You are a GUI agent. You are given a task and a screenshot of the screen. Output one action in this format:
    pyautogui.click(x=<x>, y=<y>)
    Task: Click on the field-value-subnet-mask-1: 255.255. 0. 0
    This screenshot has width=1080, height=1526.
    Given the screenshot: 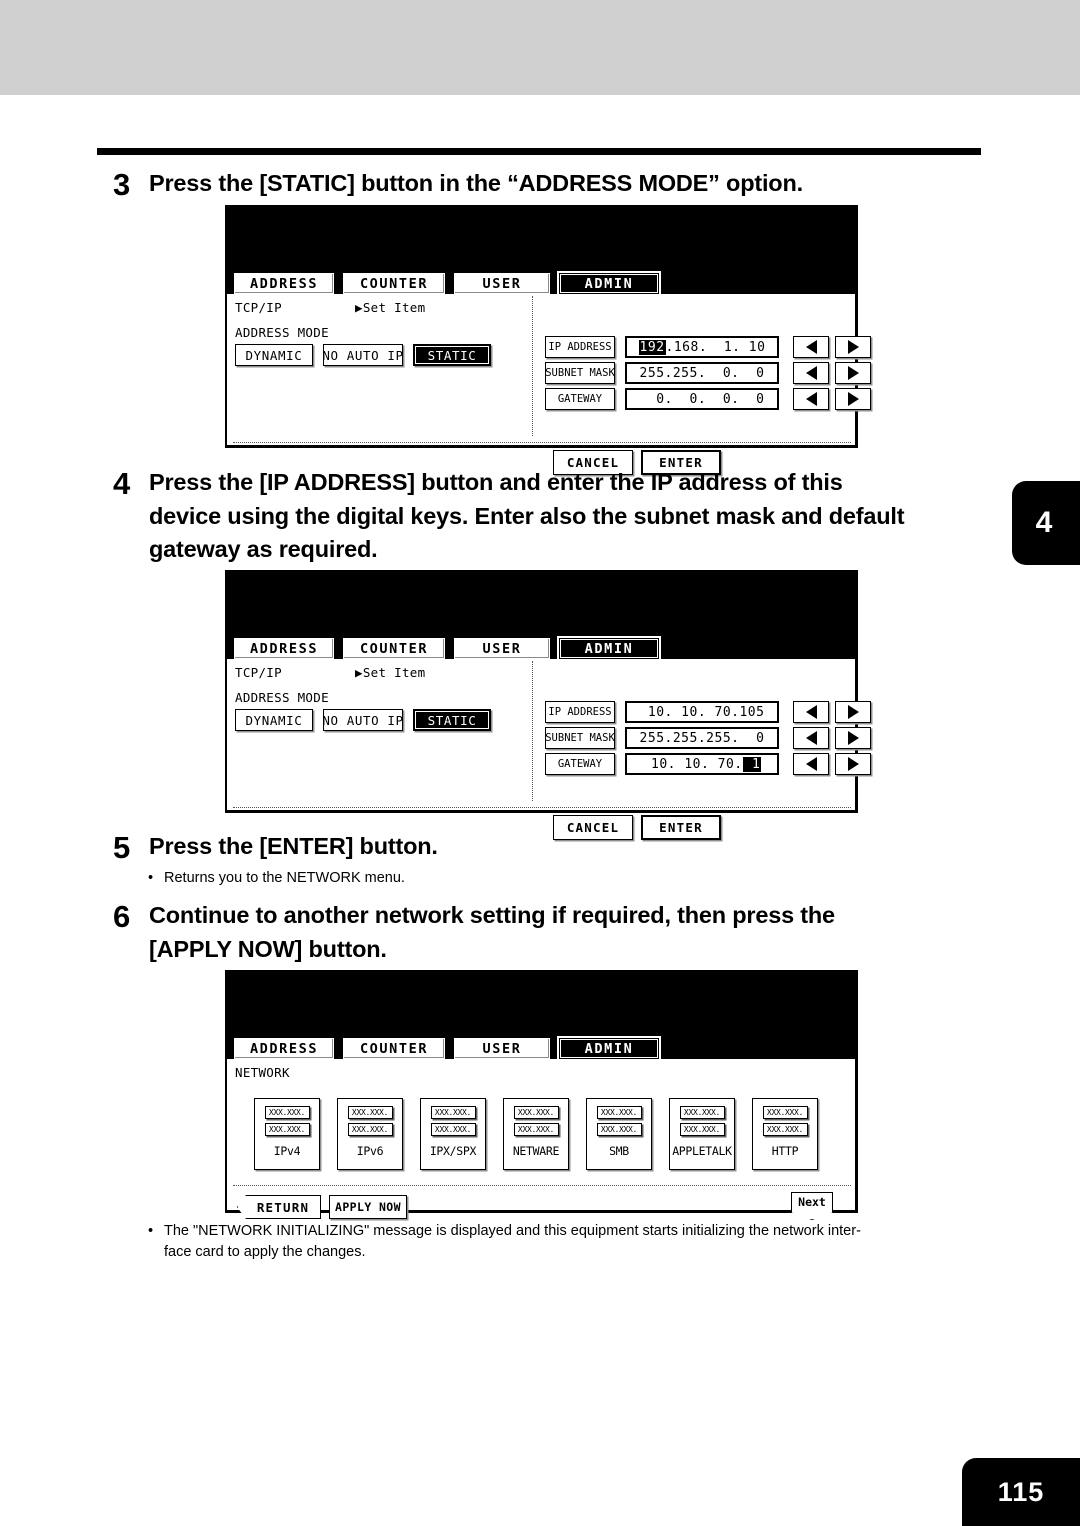 What is the action you would take?
    pyautogui.click(x=702, y=373)
    